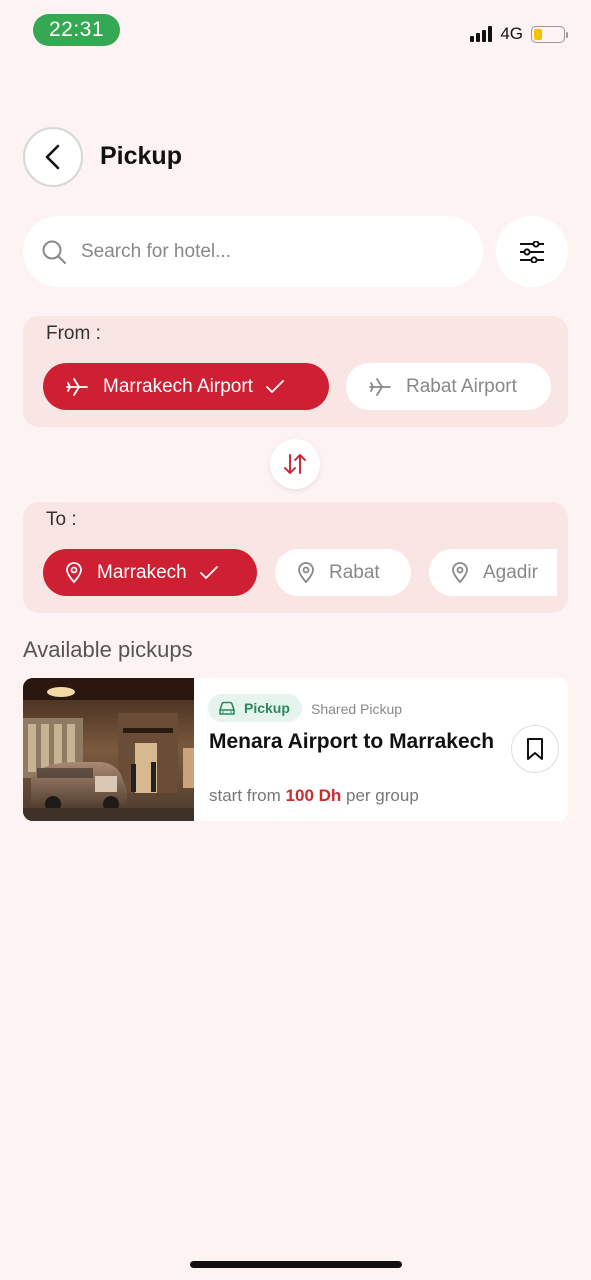  What do you see at coordinates (76, 30) in the screenshot?
I see `status-time: 22:31` at bounding box center [76, 30].